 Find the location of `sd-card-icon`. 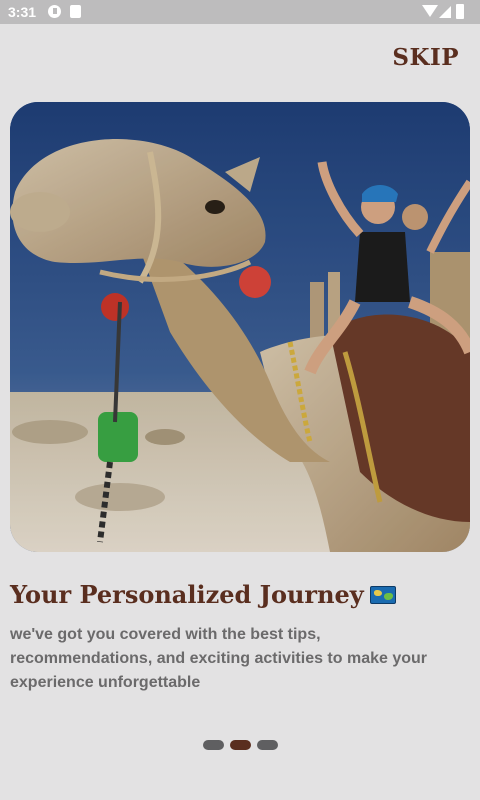

sd-card-icon is located at coordinates (75, 11).